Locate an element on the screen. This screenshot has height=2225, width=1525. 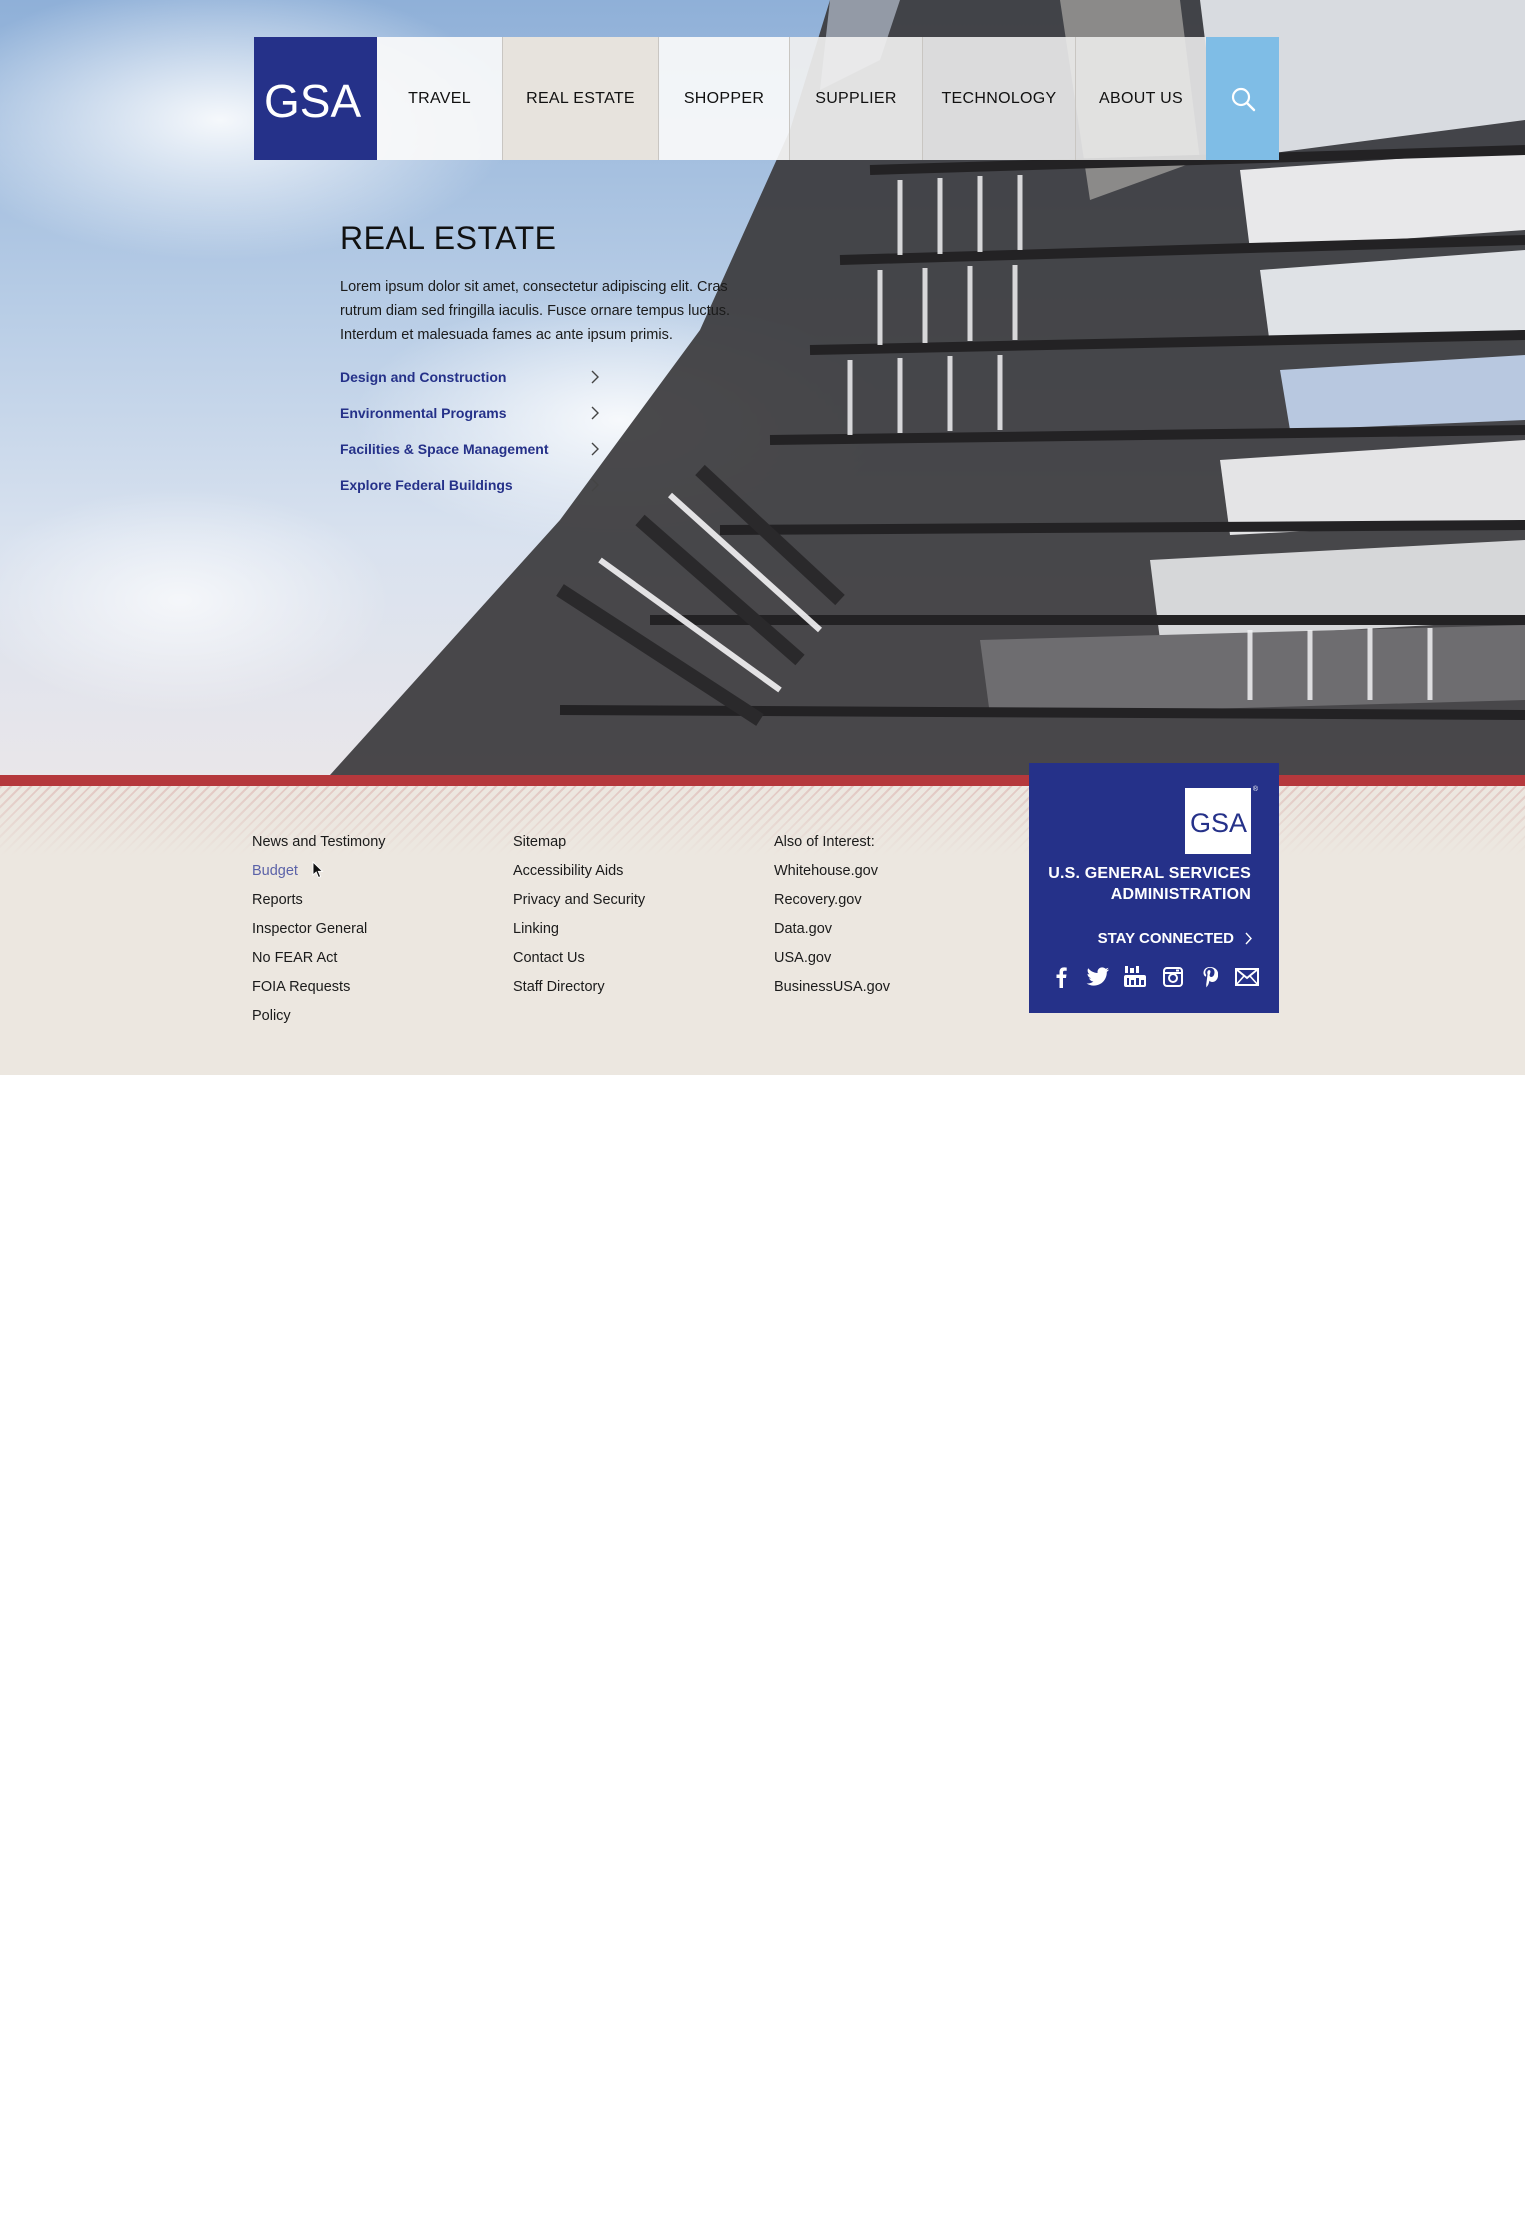
twitter-icon is located at coordinates (1098, 977).